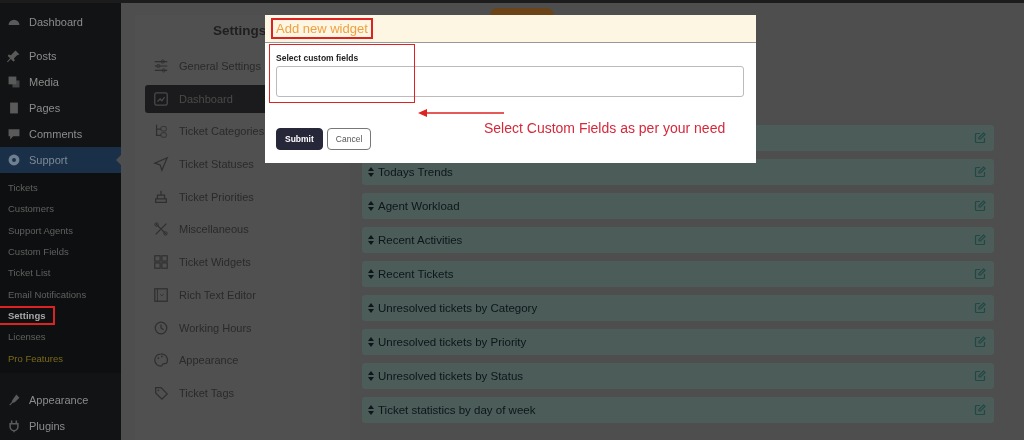 The image size is (1024, 440). Describe the element at coordinates (23, 188) in the screenshot. I see `submenu-item: Tickets` at that location.